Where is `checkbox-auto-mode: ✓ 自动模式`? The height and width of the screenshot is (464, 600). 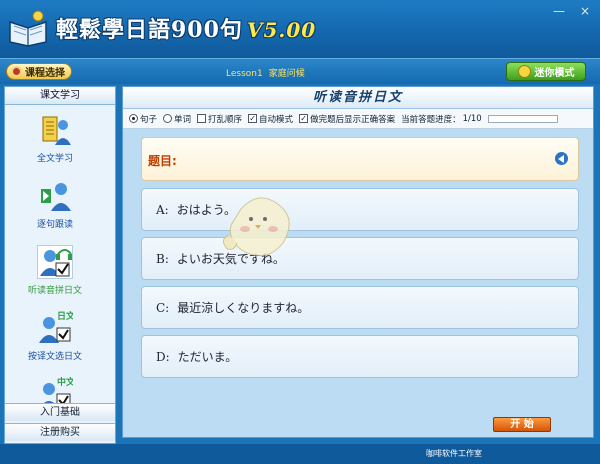 checkbox-auto-mode: ✓ 自动模式 is located at coordinates (270, 119).